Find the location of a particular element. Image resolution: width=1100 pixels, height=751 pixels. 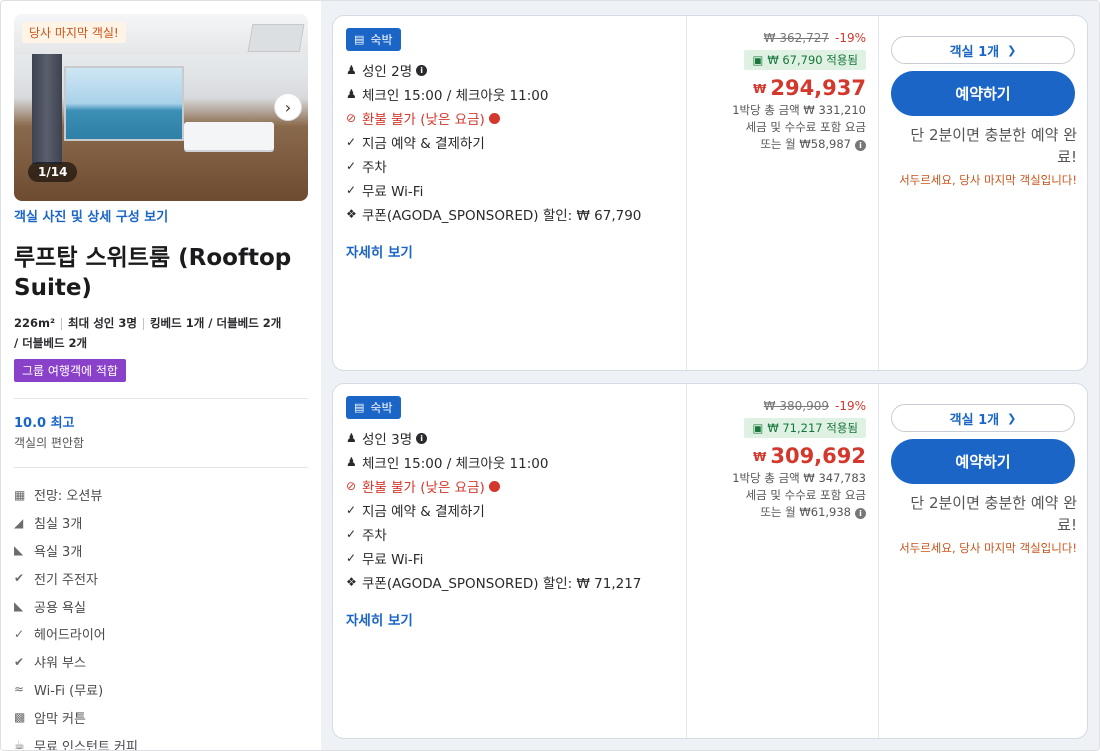

coupon-applied-badge: ▣ ₩ 67,790 적용됨 is located at coordinates (805, 60).